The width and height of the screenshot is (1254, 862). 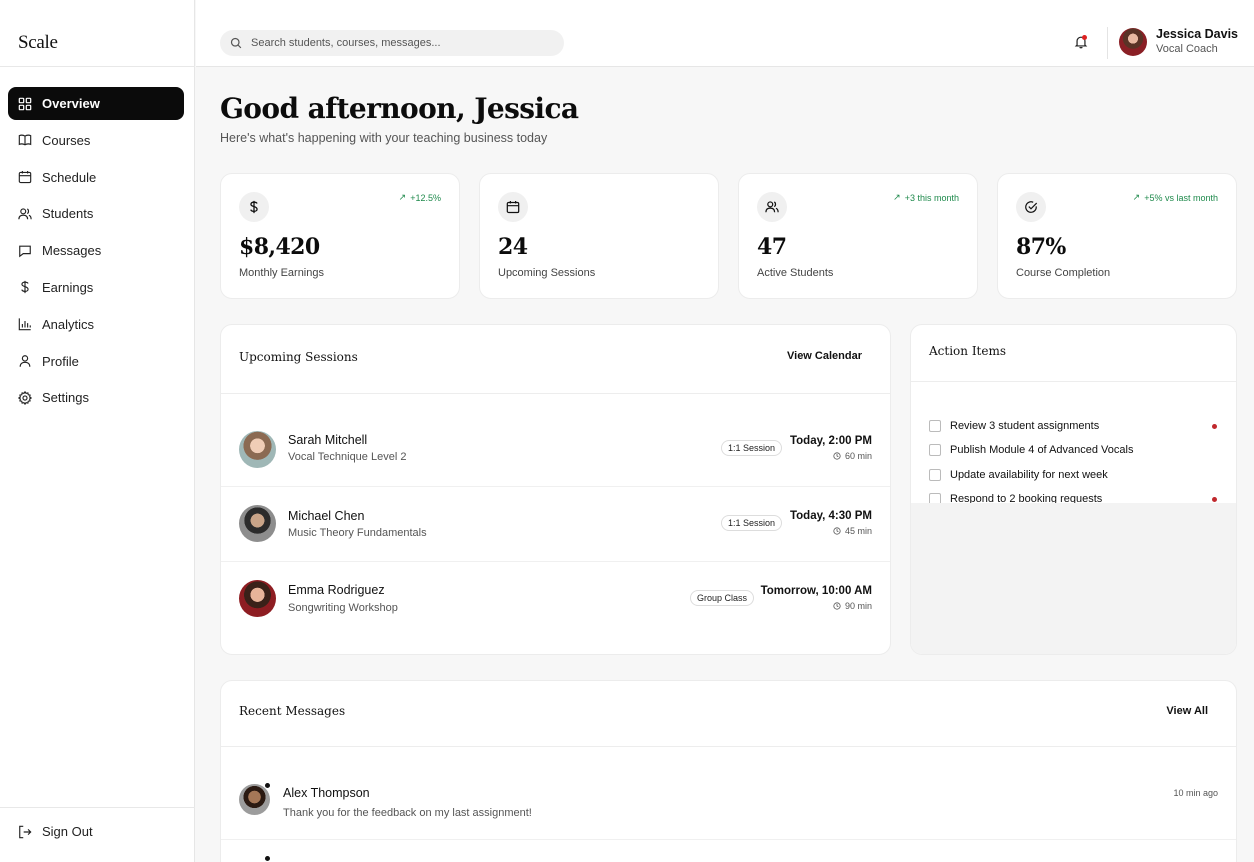 What do you see at coordinates (67, 831) in the screenshot?
I see `sign-out-label: Sign Out` at bounding box center [67, 831].